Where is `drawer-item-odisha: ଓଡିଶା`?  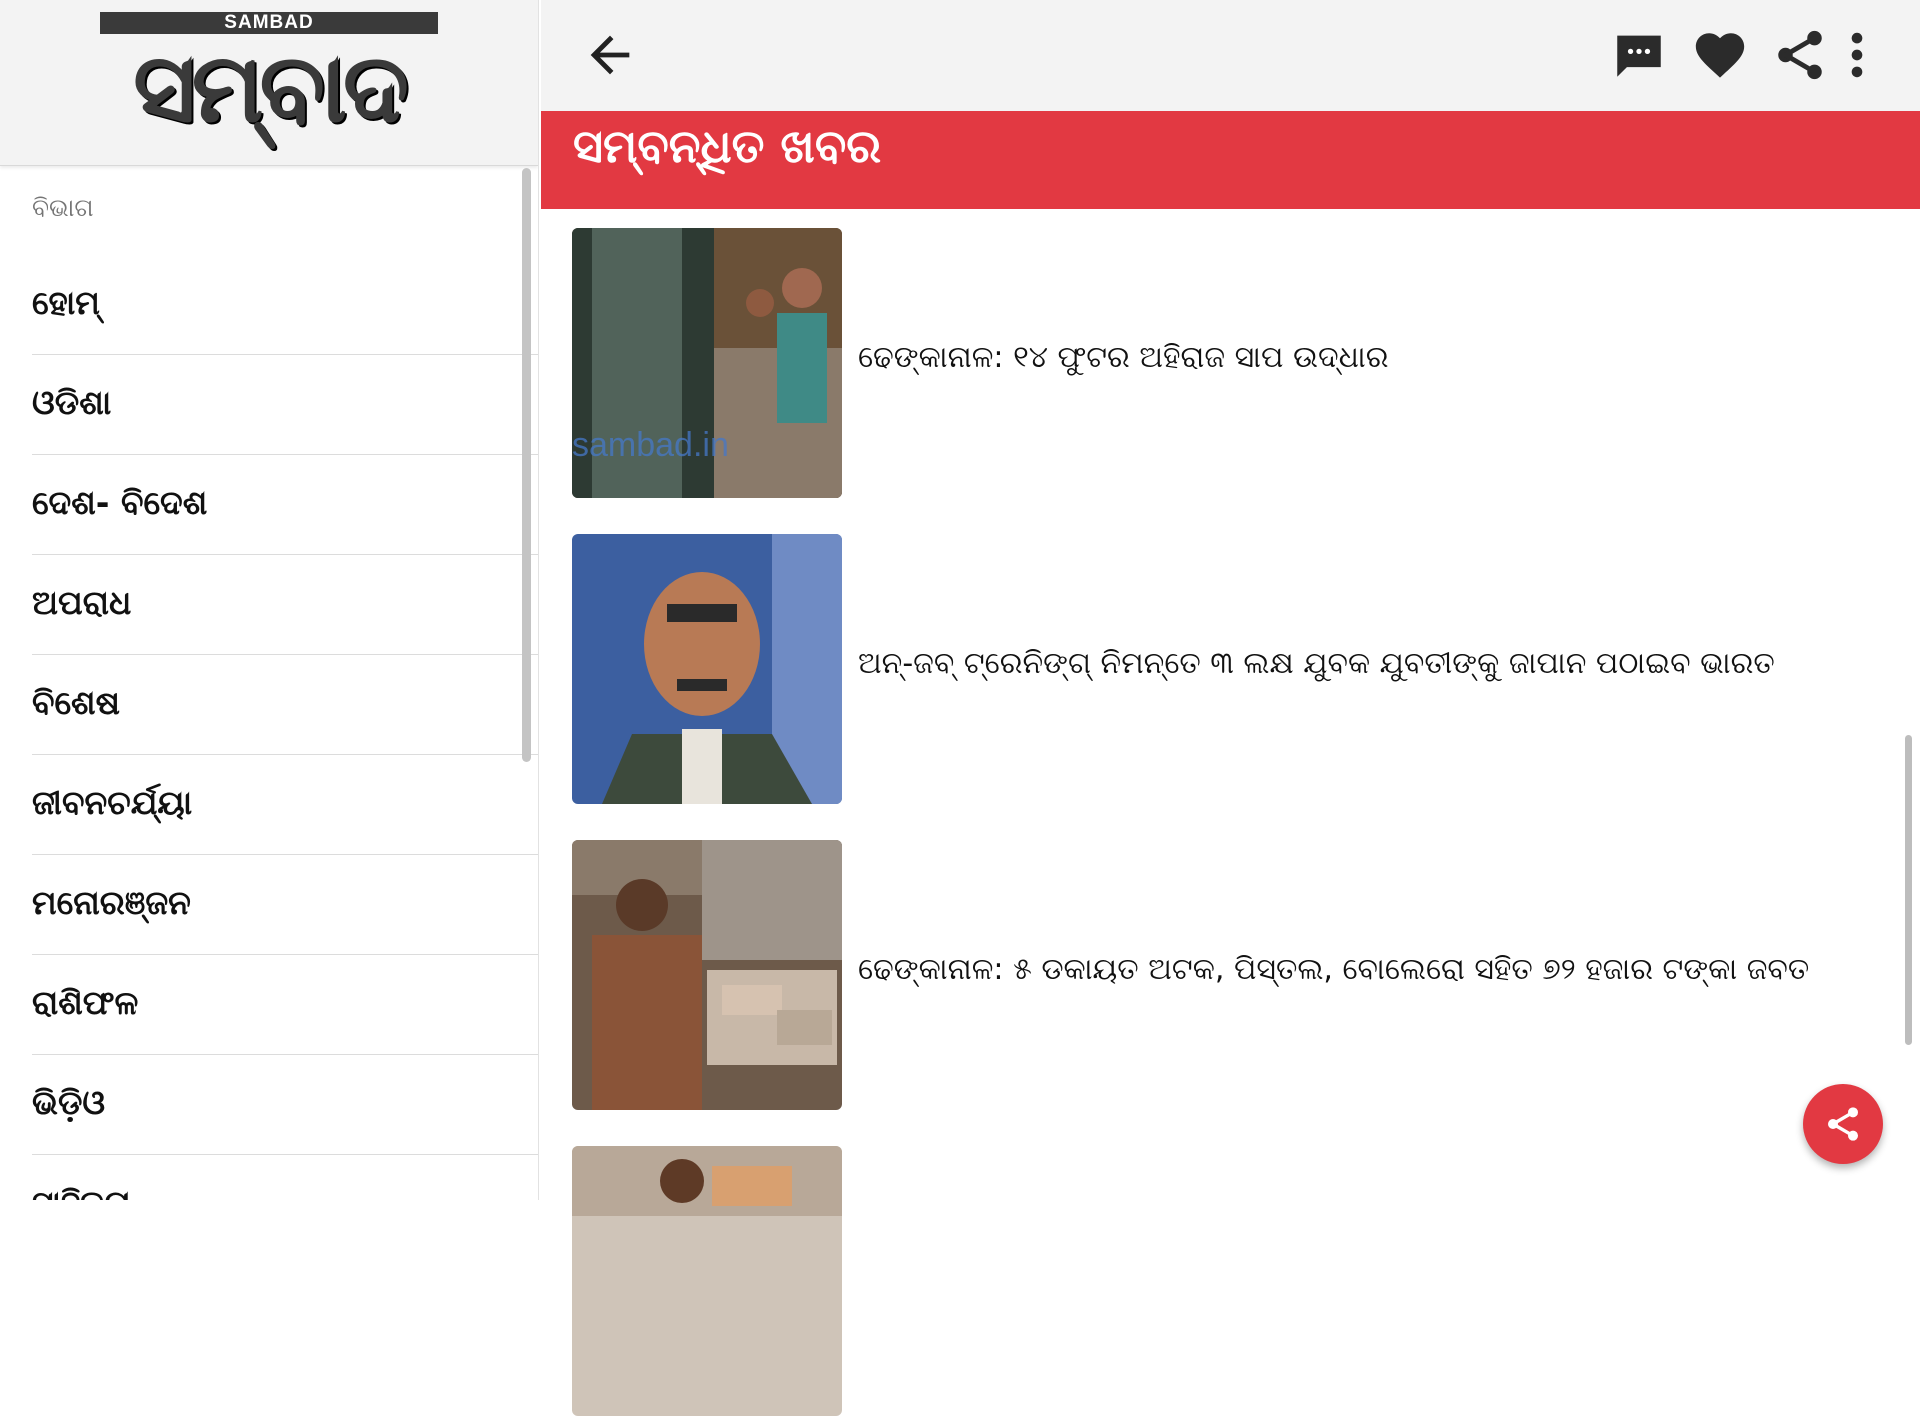 drawer-item-odisha: ଓଡିଶା is located at coordinates (285, 405).